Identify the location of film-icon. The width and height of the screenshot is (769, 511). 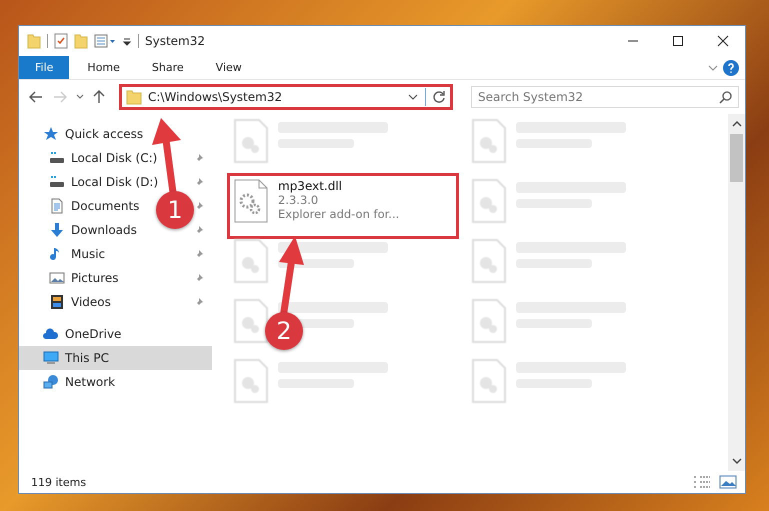
(57, 302).